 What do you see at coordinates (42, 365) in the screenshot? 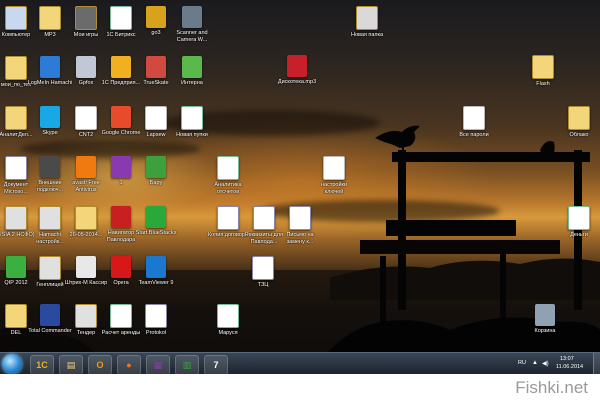
I see `1c-task-button: 1С` at bounding box center [42, 365].